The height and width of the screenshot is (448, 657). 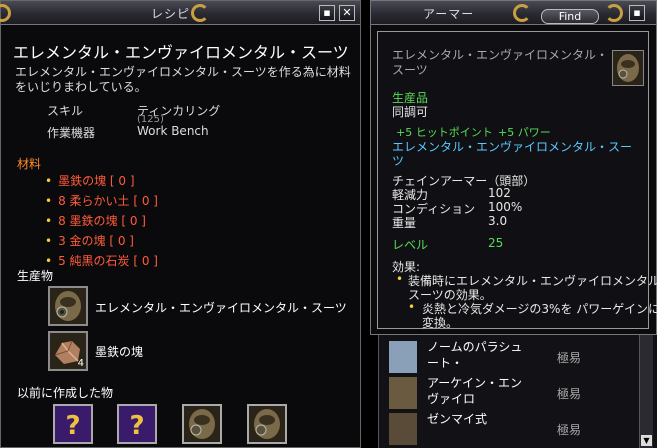 I want to click on recipe-description: エレメンタル・エンヴァイロメンタル・スーツを作る為に材料をいじりまわしている。, so click(x=183, y=79).